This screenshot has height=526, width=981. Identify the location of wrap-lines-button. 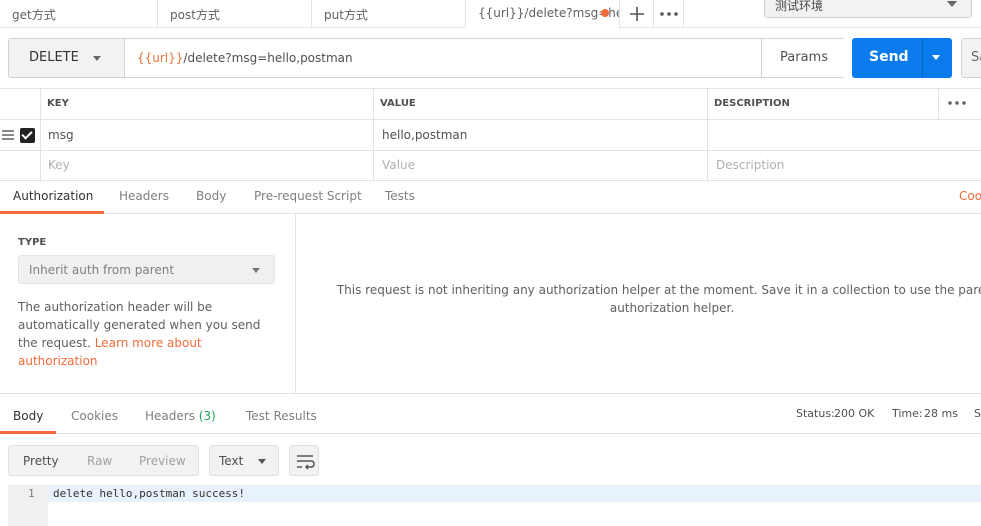
(304, 460).